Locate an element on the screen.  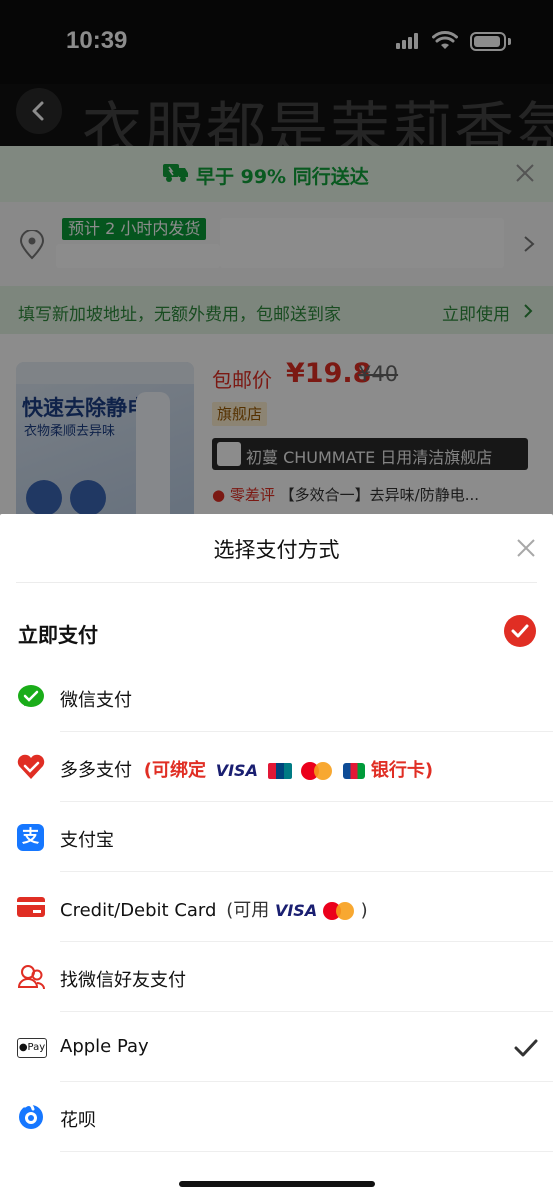
card-title: Credit/Debit Card is located at coordinates (138, 910).